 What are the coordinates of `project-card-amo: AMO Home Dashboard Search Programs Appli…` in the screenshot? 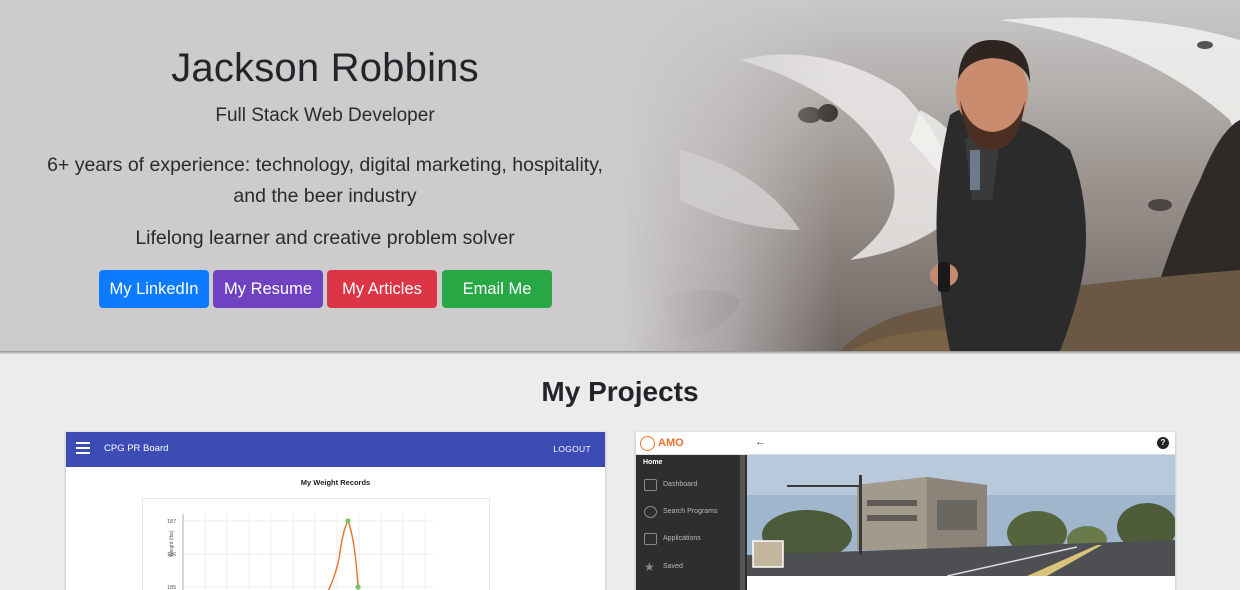 It's located at (905, 511).